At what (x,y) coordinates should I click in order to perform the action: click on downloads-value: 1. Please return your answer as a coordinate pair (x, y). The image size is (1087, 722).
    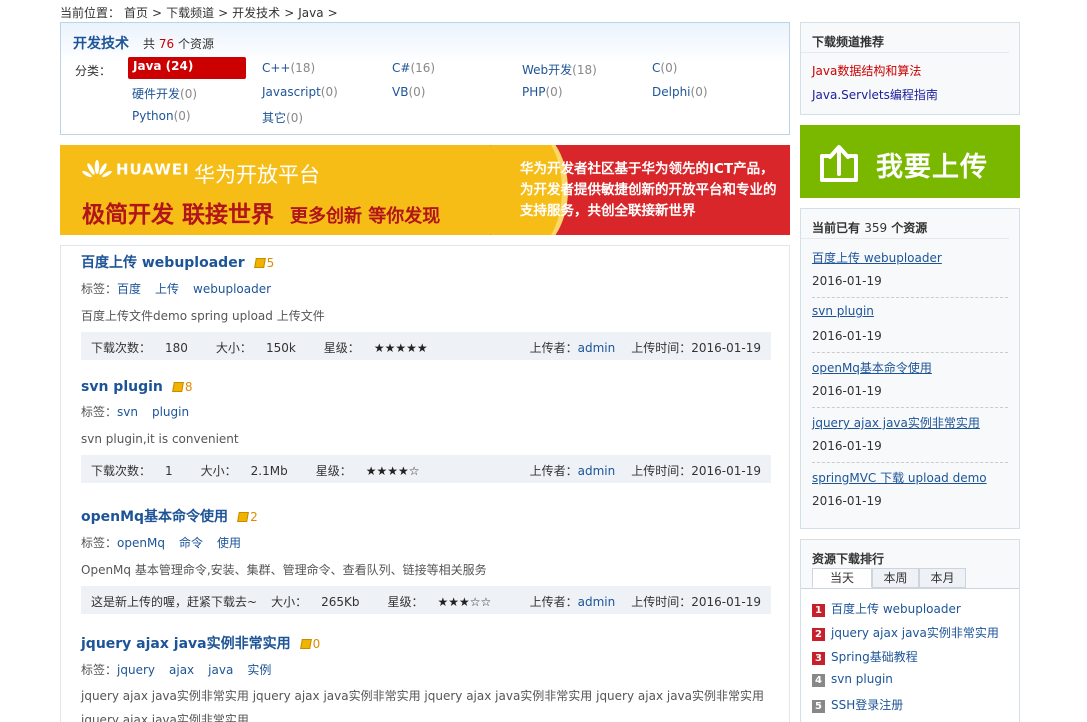
    Looking at the image, I should click on (169, 471).